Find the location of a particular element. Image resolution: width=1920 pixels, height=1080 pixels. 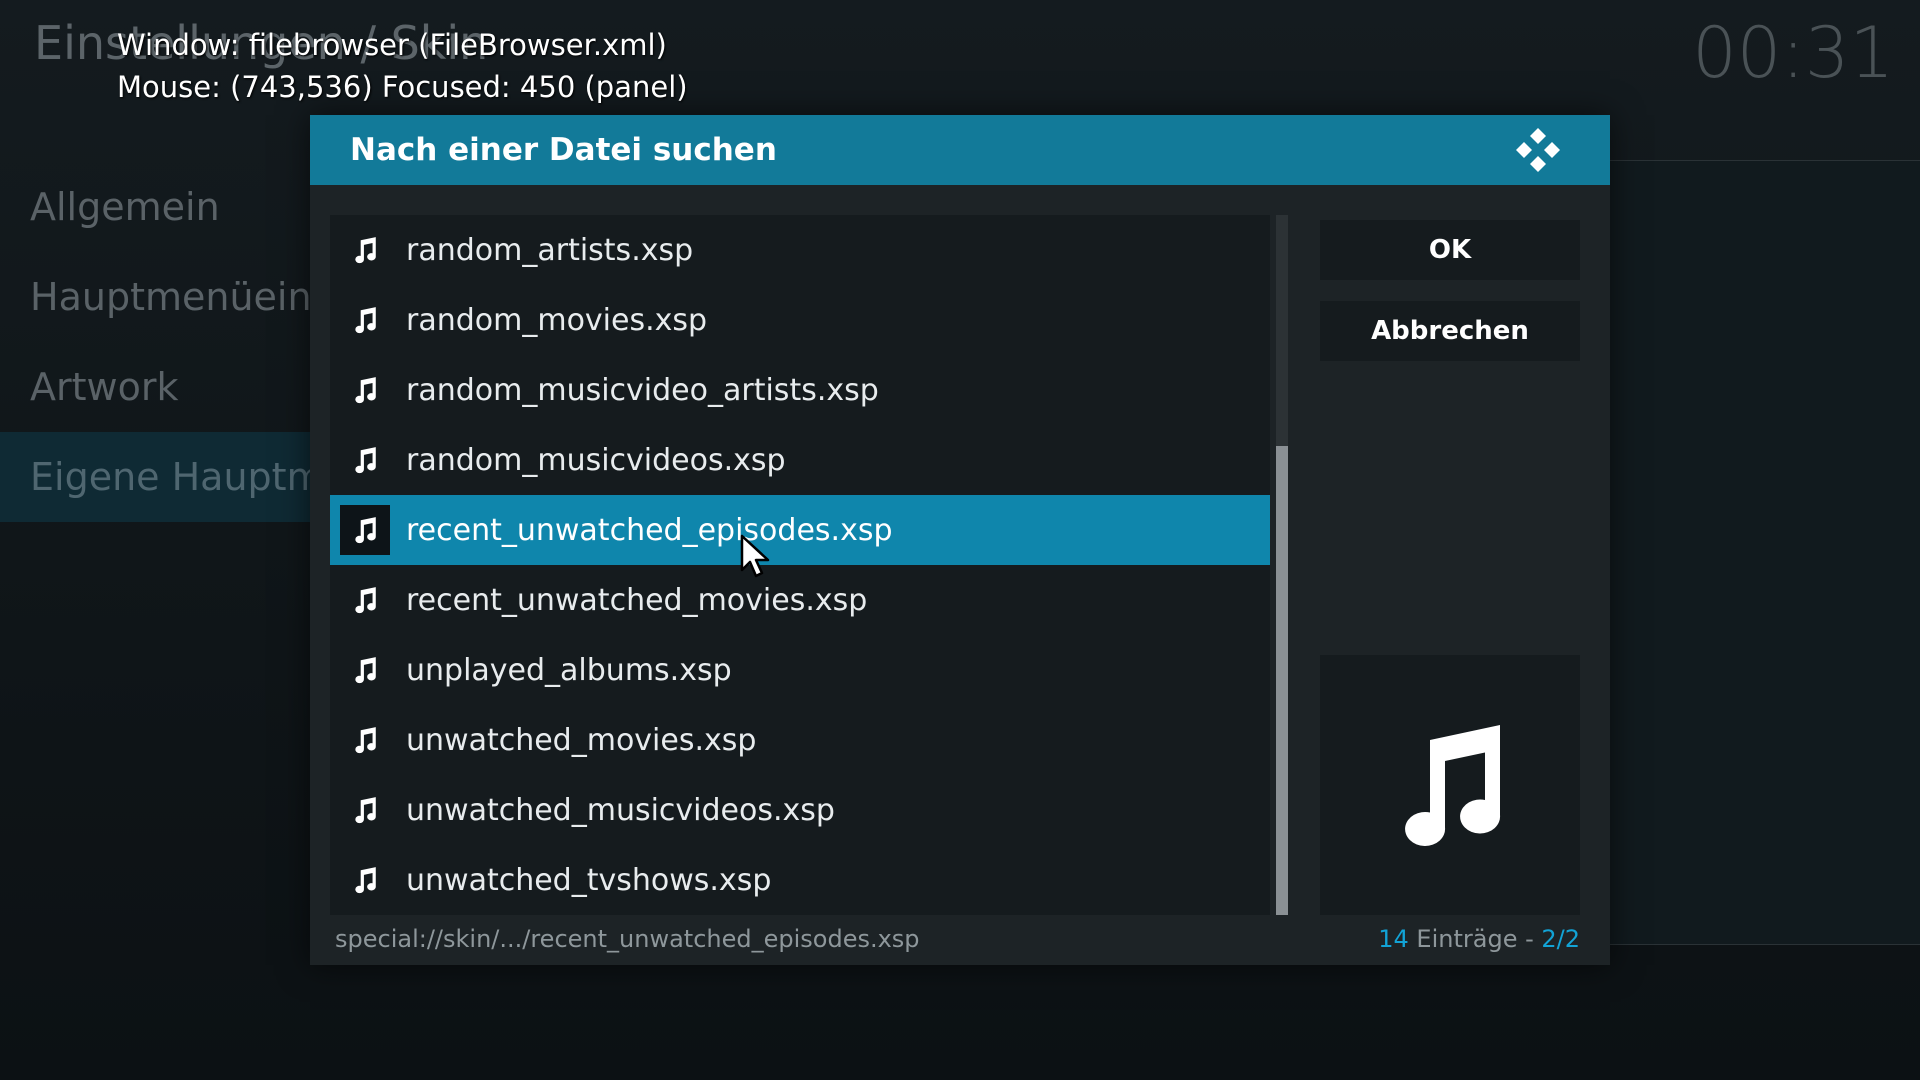

file-name: recent_unwatched_episodes.xsp is located at coordinates (649, 530).